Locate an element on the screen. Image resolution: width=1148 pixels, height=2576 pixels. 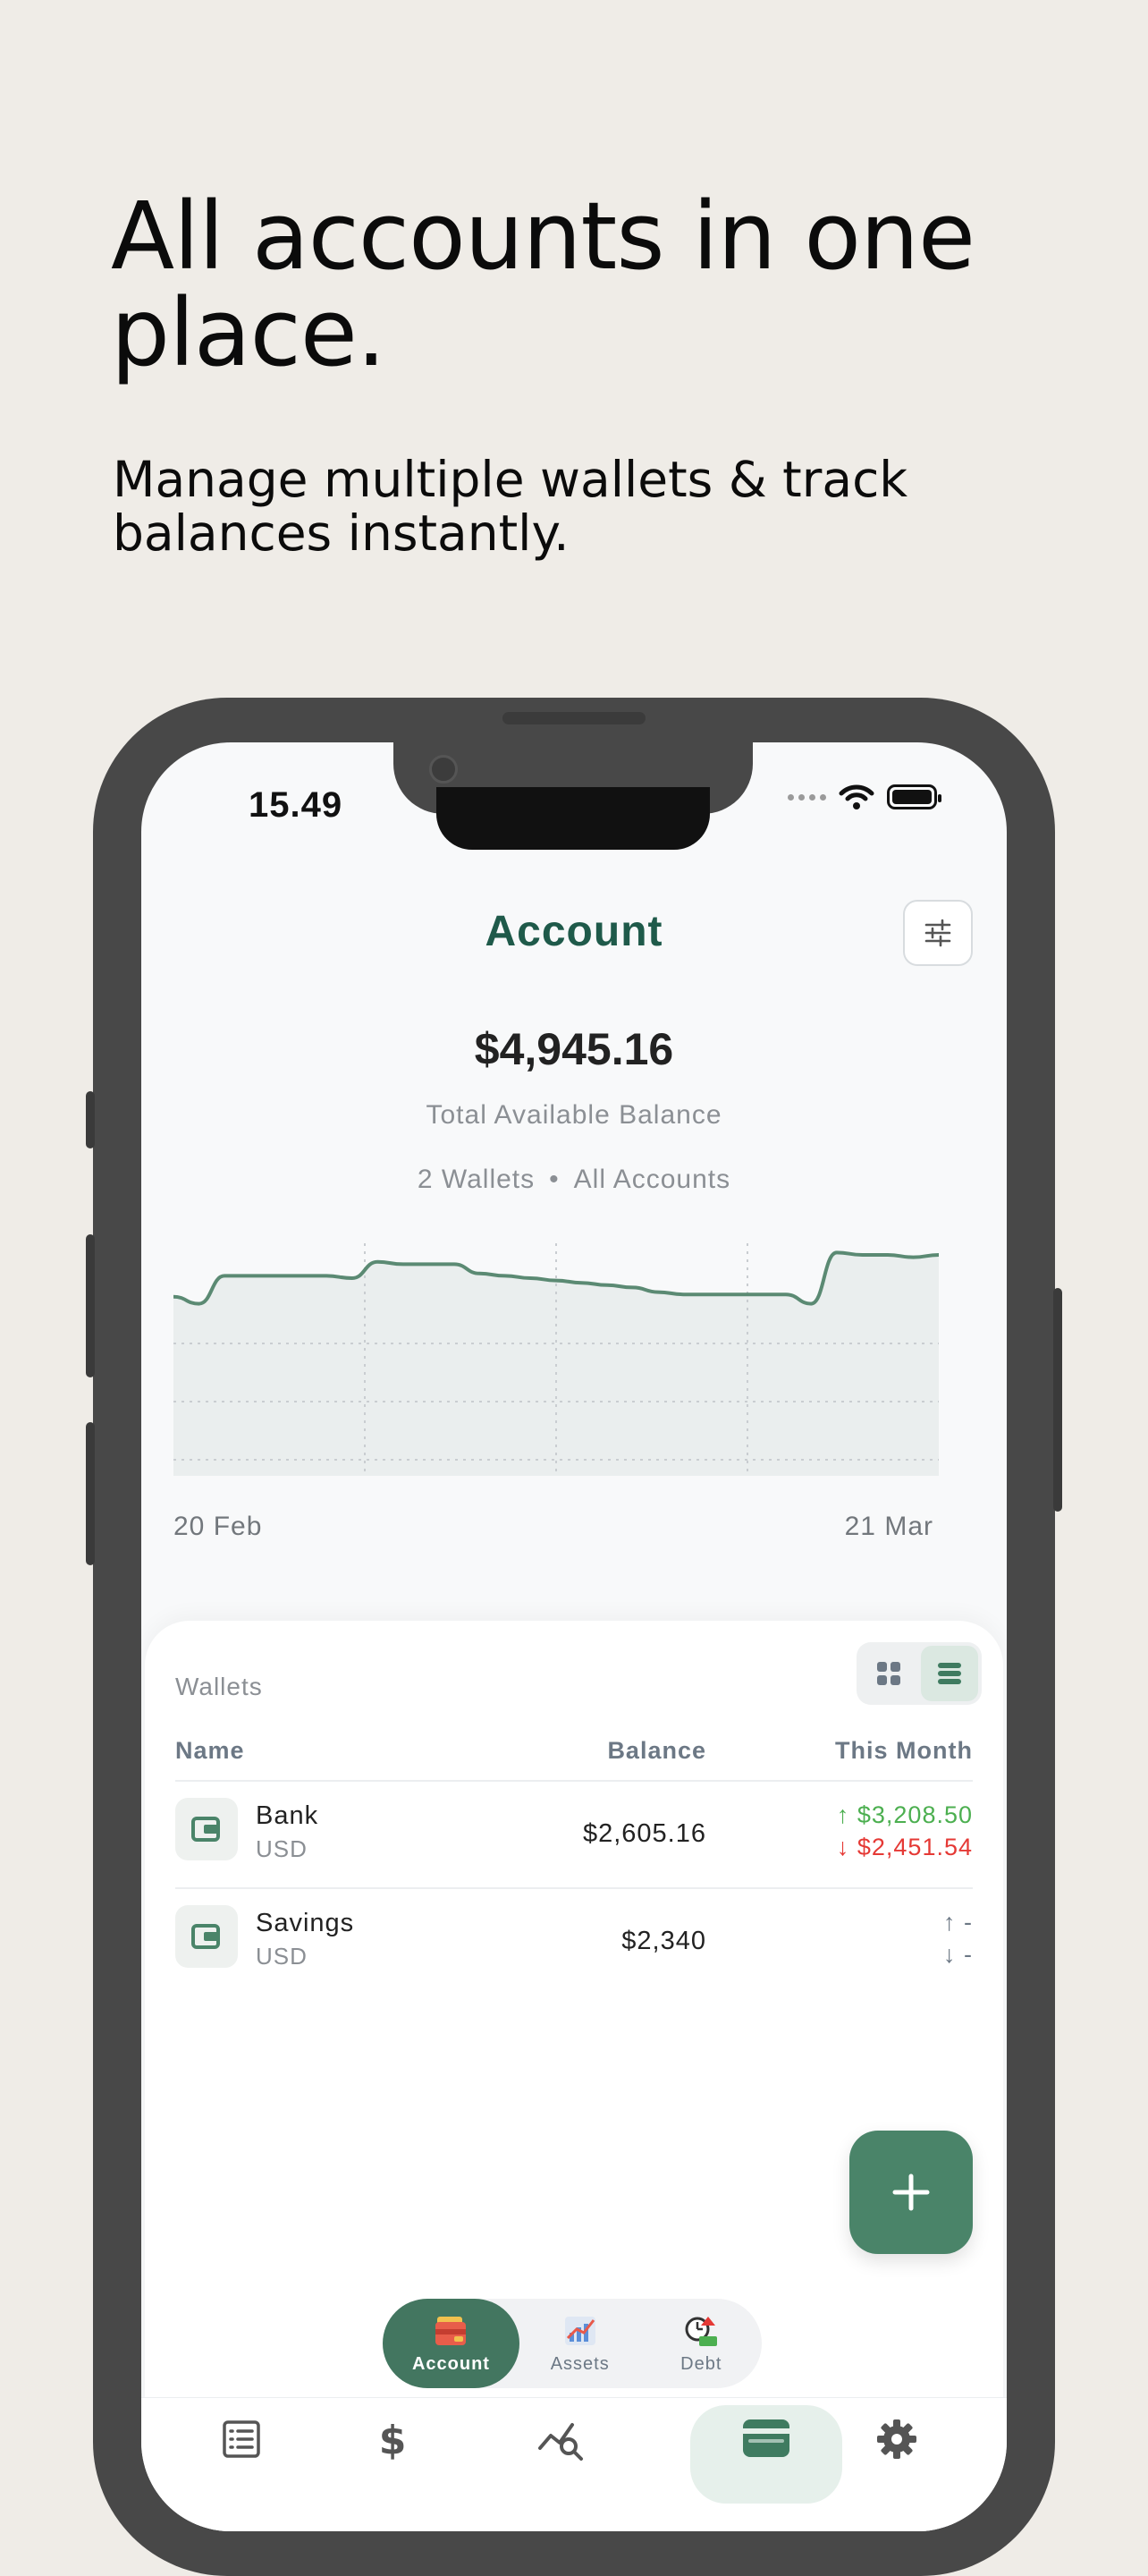
grid-view-button is located at coordinates (888, 1673).